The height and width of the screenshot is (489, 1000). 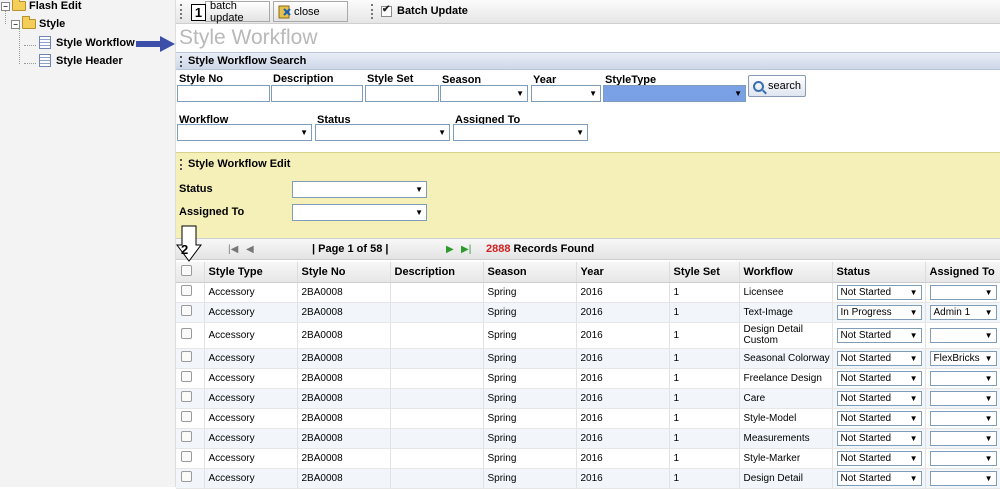 What do you see at coordinates (38, 23) in the screenshot?
I see `tree-node-style: − Style` at bounding box center [38, 23].